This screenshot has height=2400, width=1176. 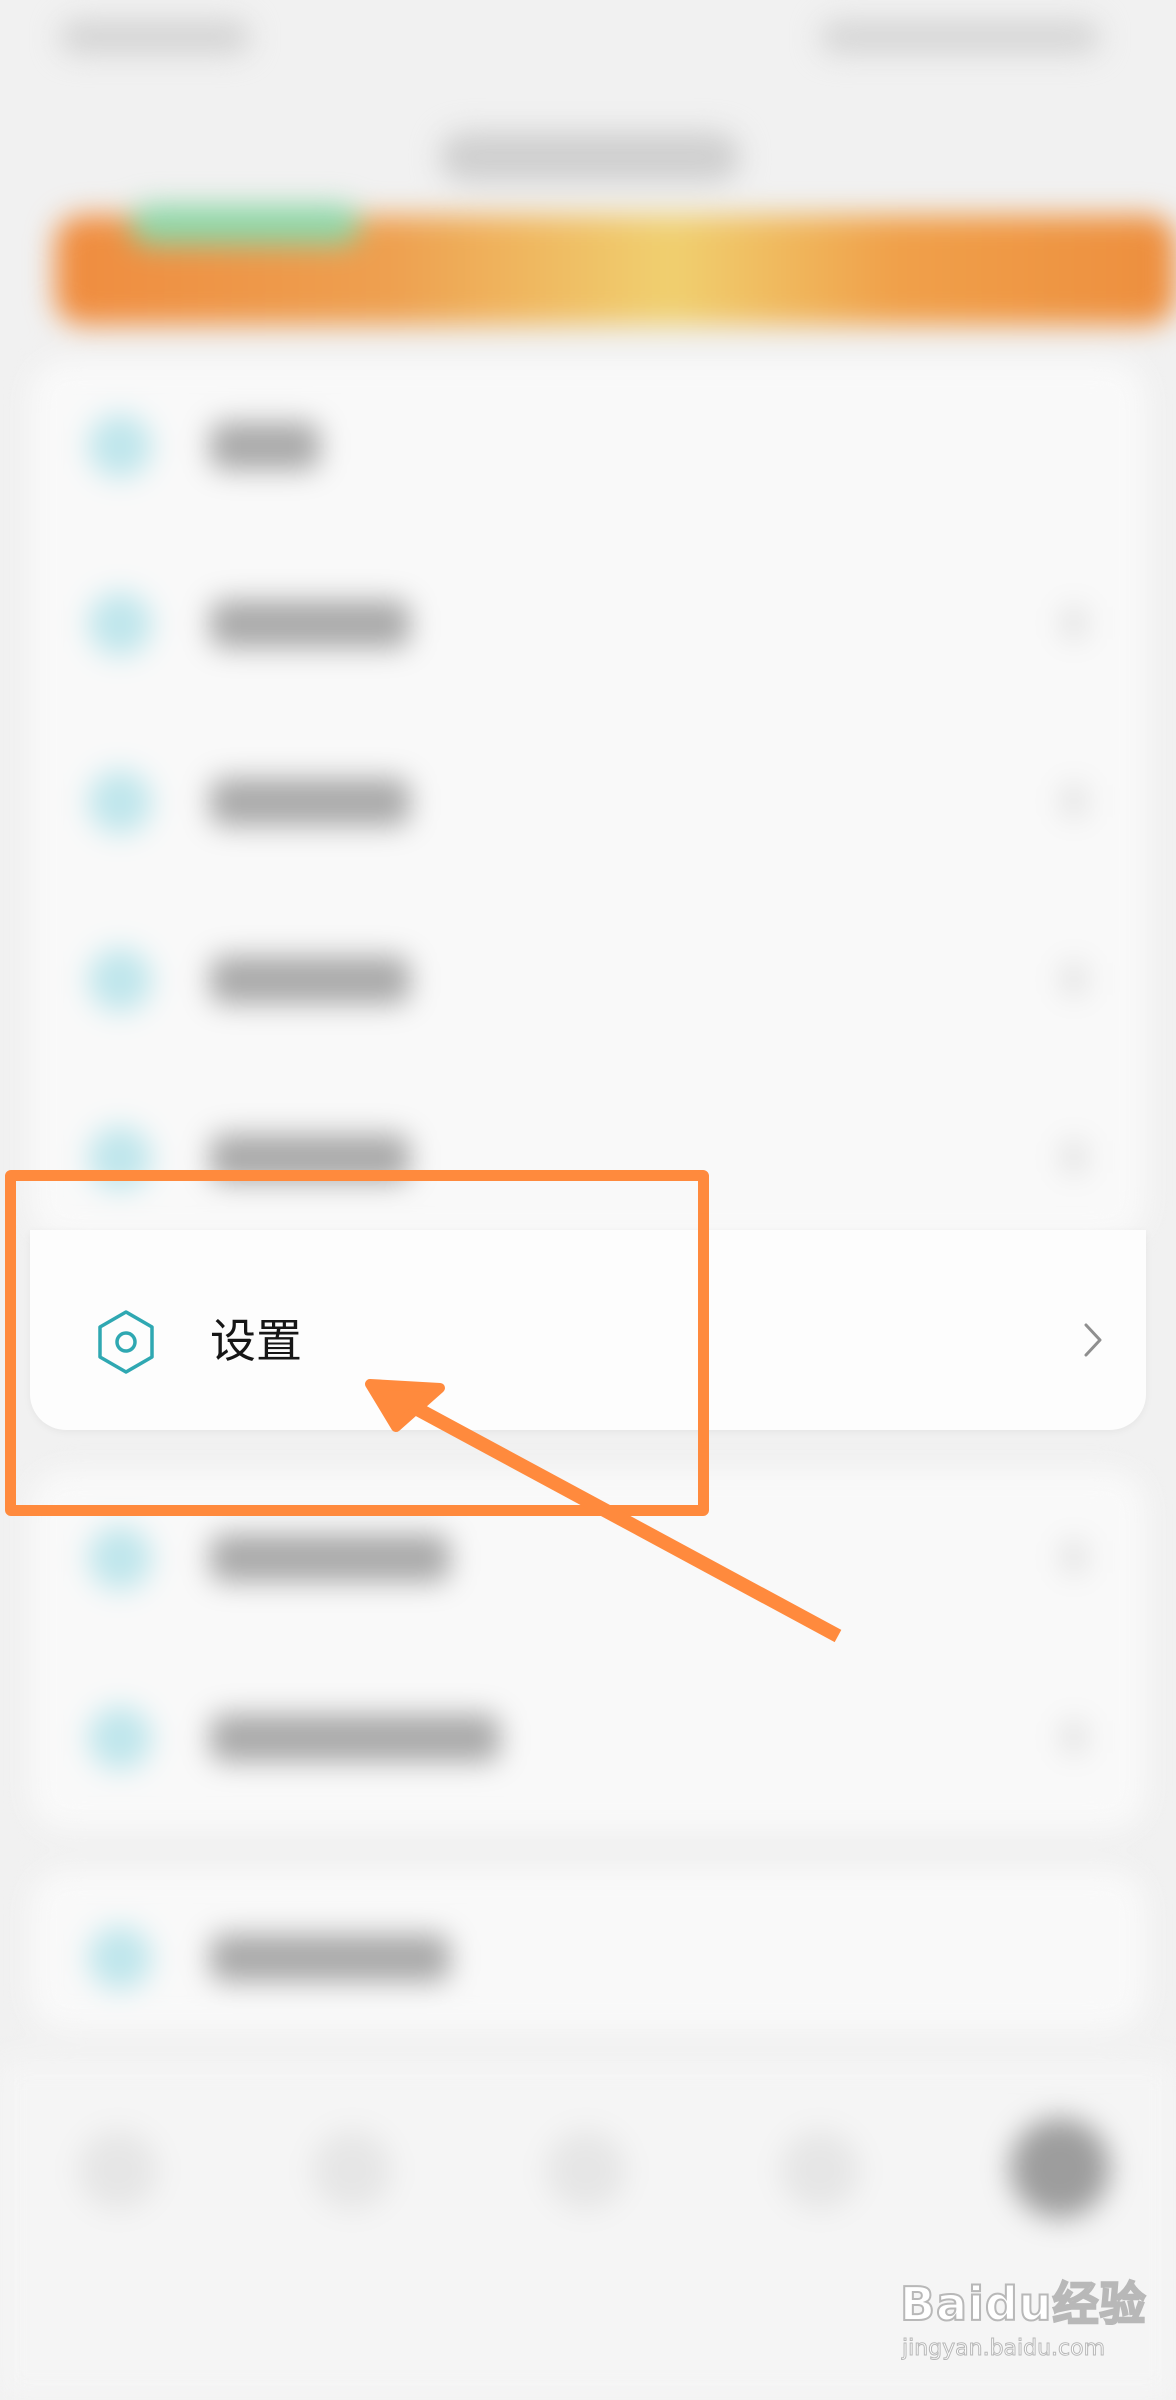 What do you see at coordinates (357, 1343) in the screenshot?
I see `annotation-highlight-box` at bounding box center [357, 1343].